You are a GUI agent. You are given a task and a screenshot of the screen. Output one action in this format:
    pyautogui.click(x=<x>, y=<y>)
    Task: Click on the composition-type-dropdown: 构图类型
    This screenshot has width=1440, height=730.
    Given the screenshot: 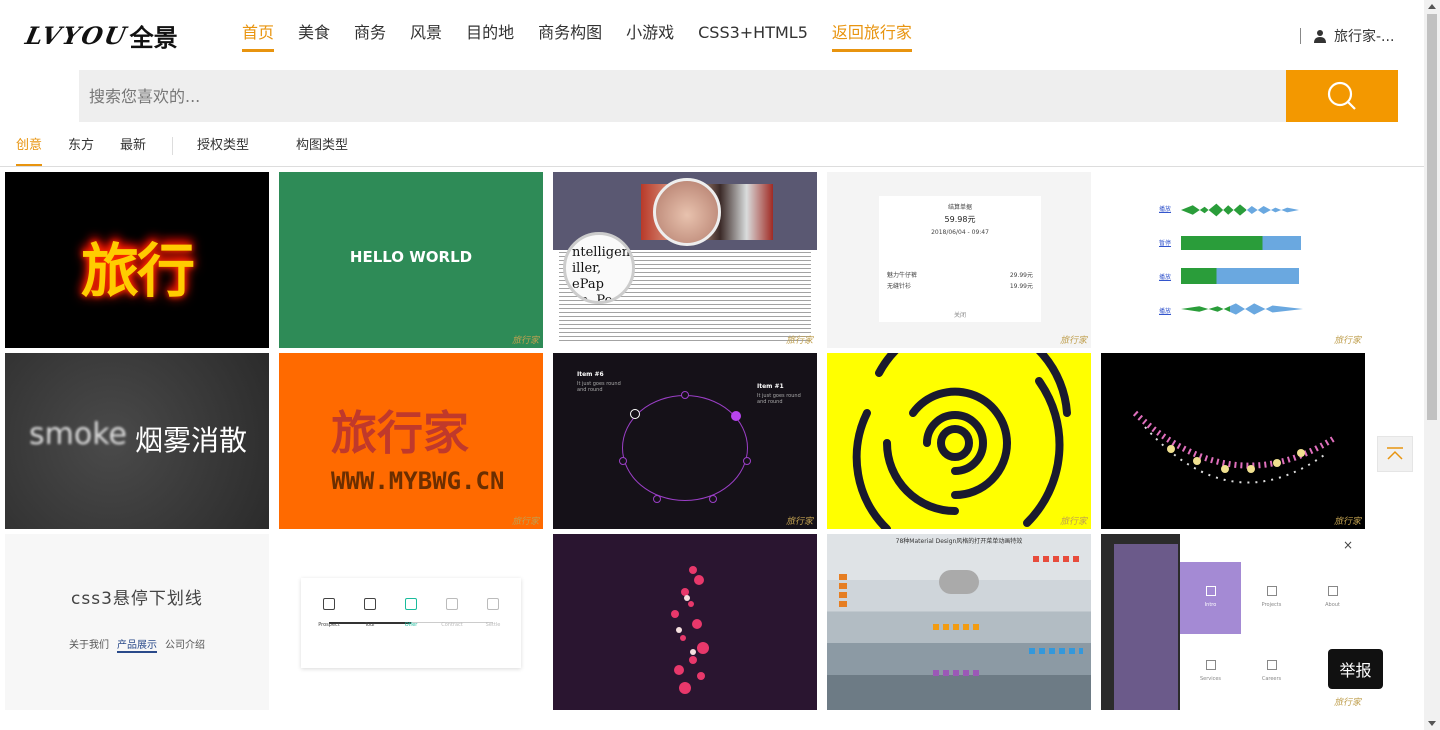 What is the action you would take?
    pyautogui.click(x=322, y=146)
    